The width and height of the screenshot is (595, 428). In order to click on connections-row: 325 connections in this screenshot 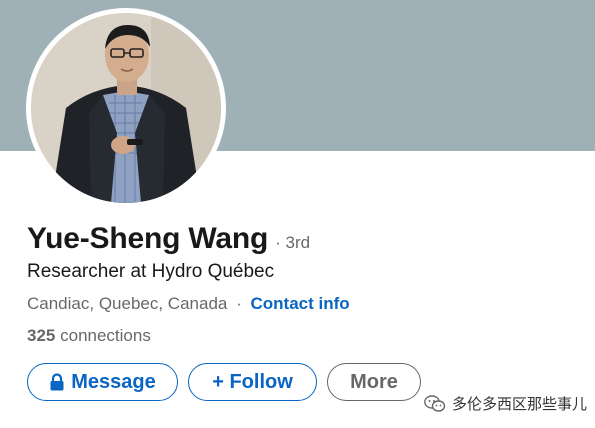, I will do `click(89, 336)`.